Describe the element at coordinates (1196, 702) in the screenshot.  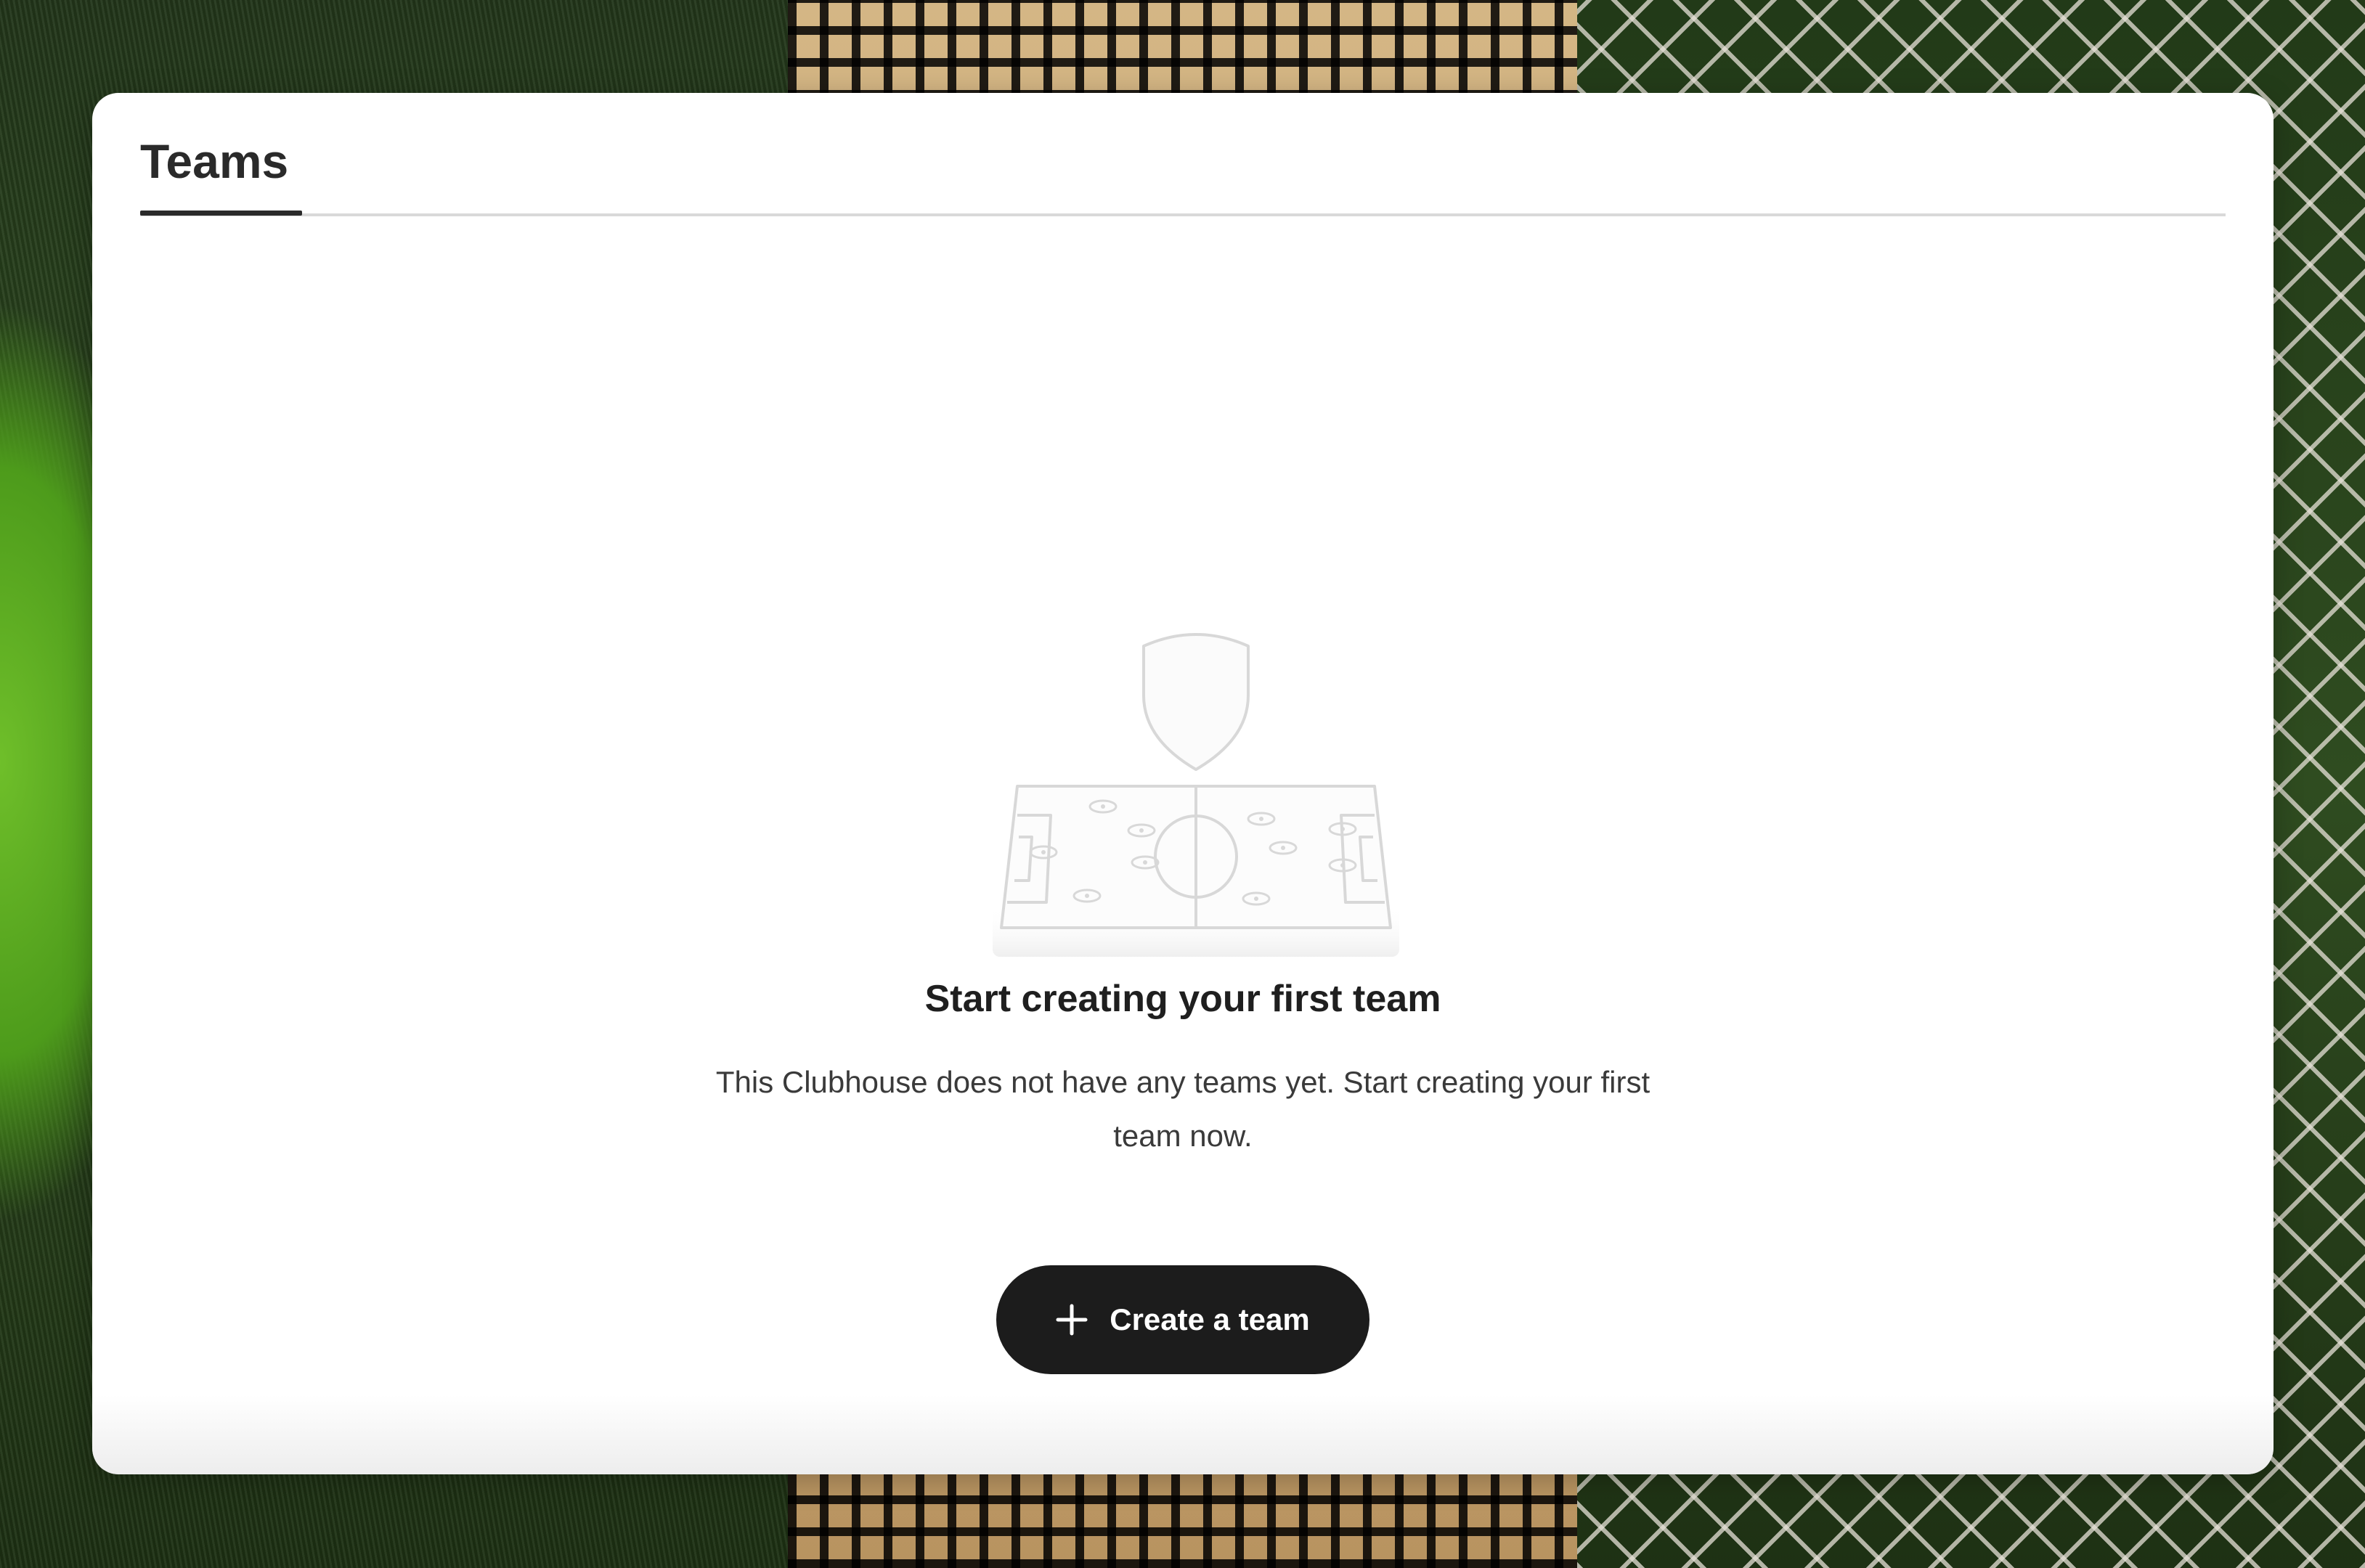
I see `shield-icon` at that location.